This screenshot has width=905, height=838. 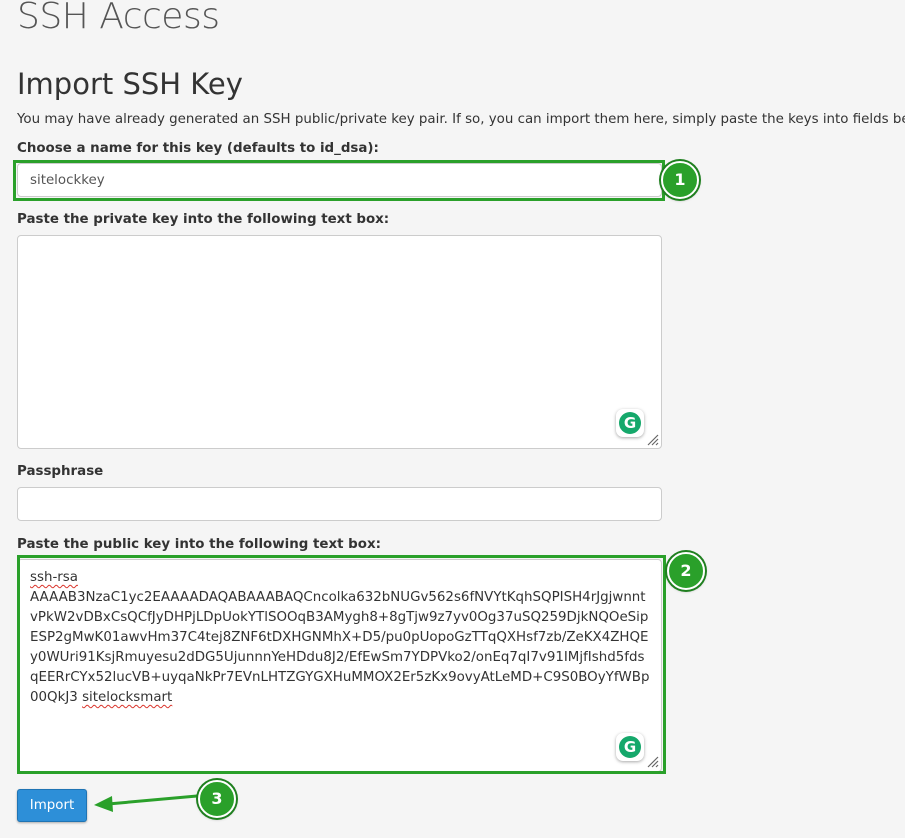 What do you see at coordinates (686, 571) in the screenshot?
I see `step-marker-2: 2` at bounding box center [686, 571].